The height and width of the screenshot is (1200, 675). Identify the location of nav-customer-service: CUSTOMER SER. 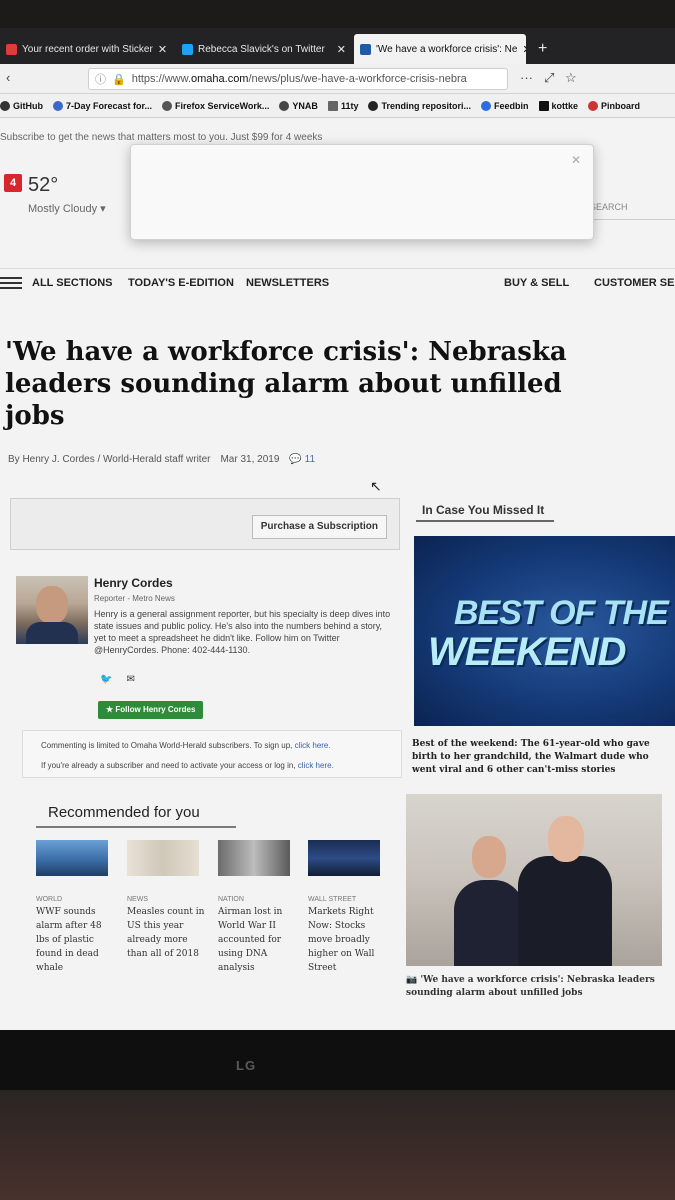
(634, 283).